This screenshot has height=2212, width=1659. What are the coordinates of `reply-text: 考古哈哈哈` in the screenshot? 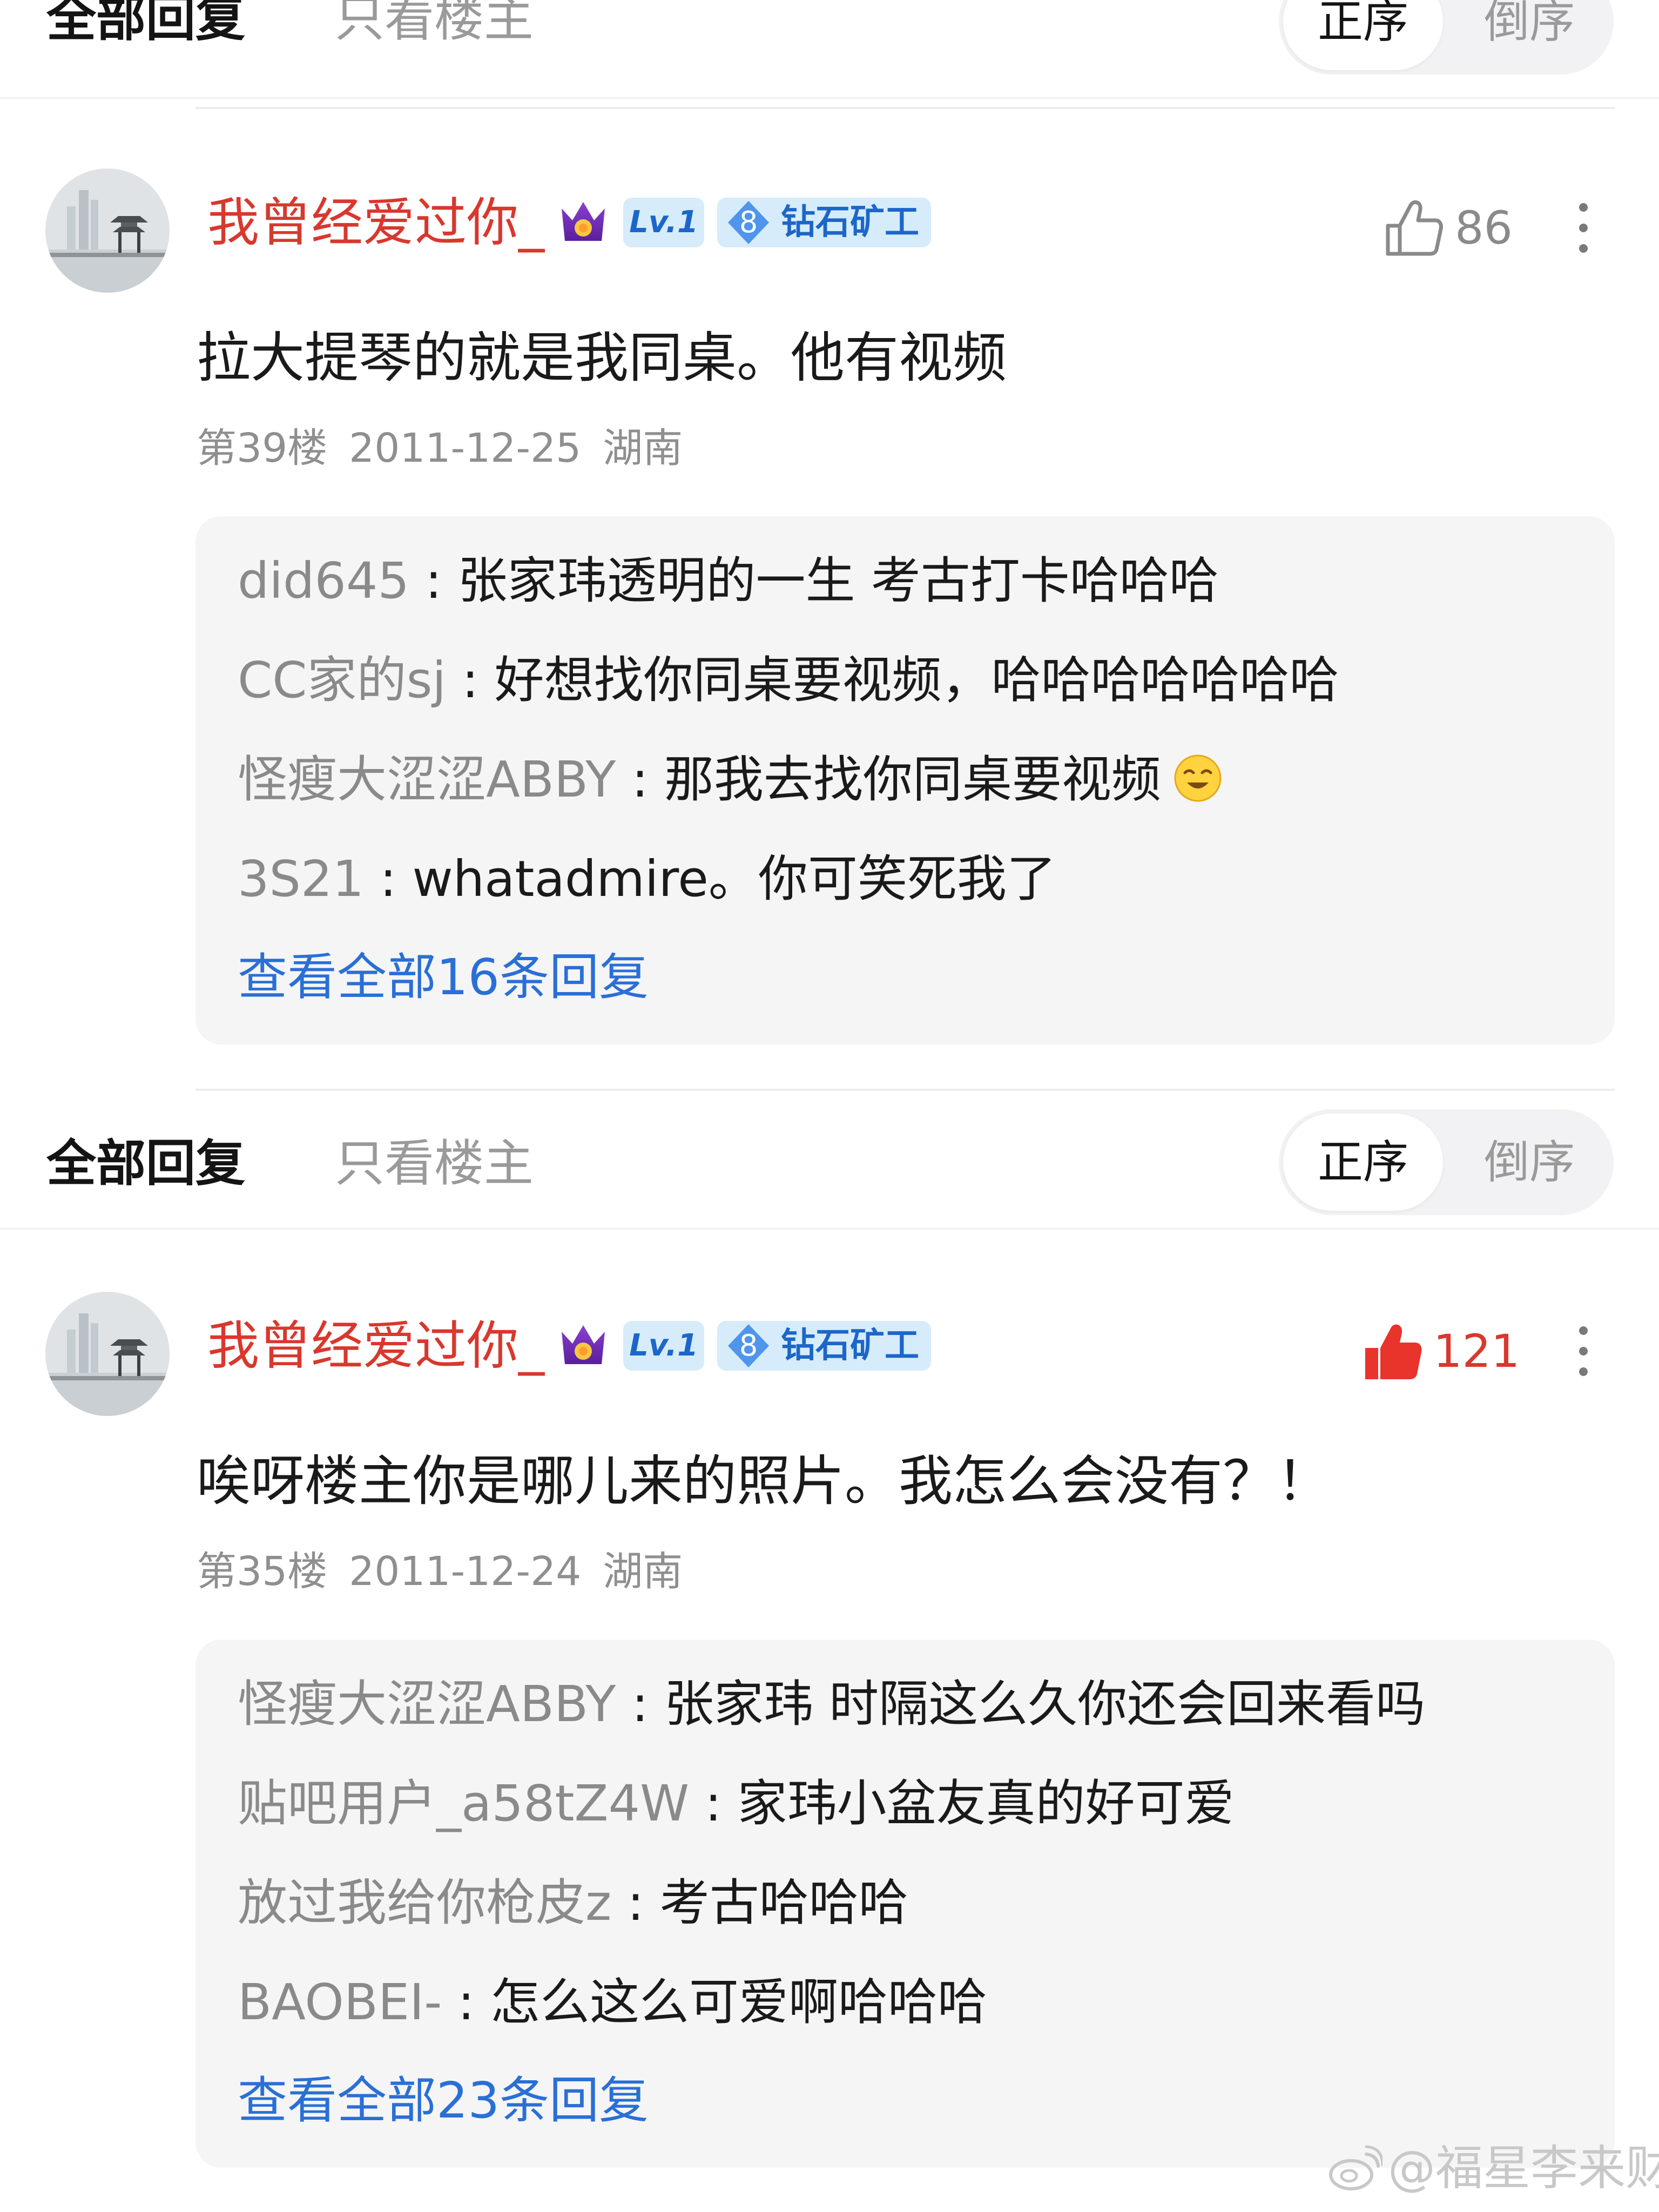 It's located at (783, 1903).